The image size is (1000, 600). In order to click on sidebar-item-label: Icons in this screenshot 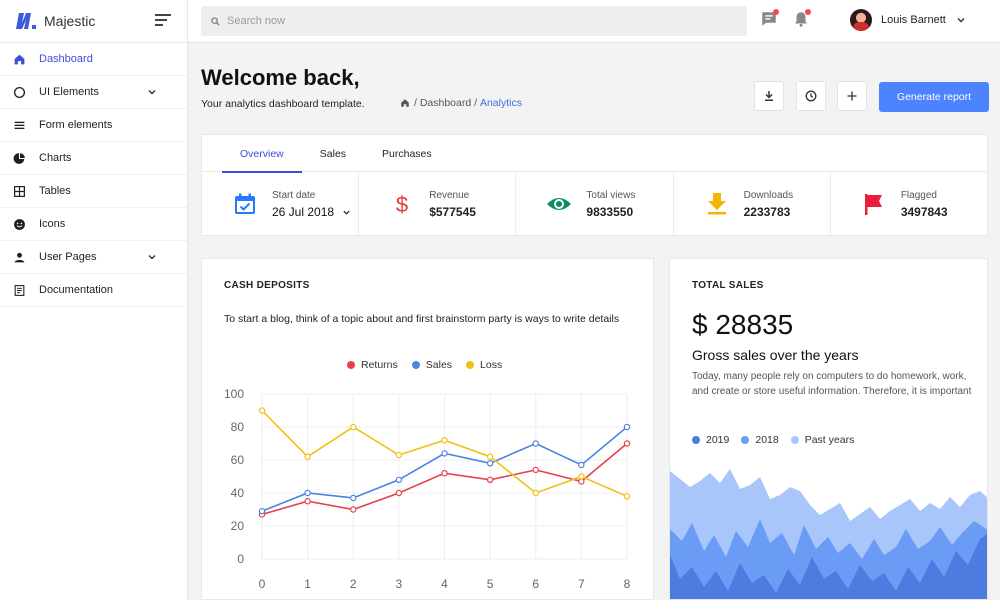, I will do `click(52, 224)`.